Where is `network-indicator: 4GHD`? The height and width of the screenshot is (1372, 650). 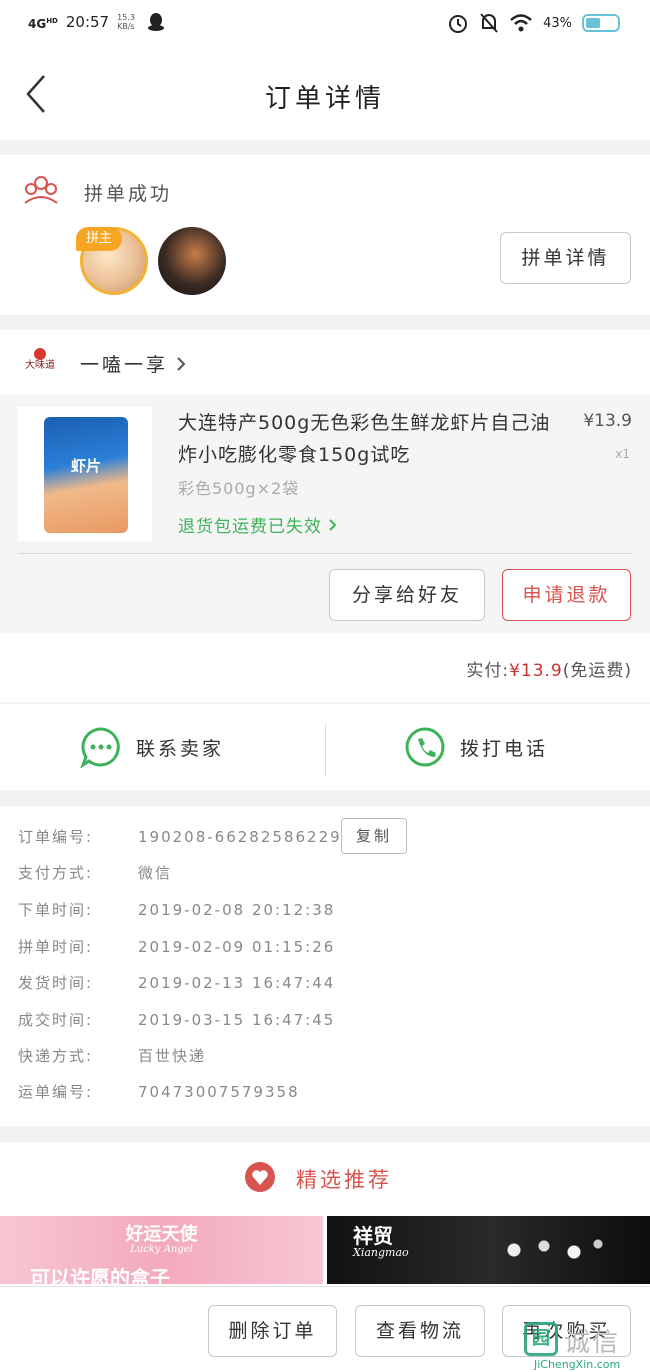
network-indicator: 4GHD is located at coordinates (43, 23).